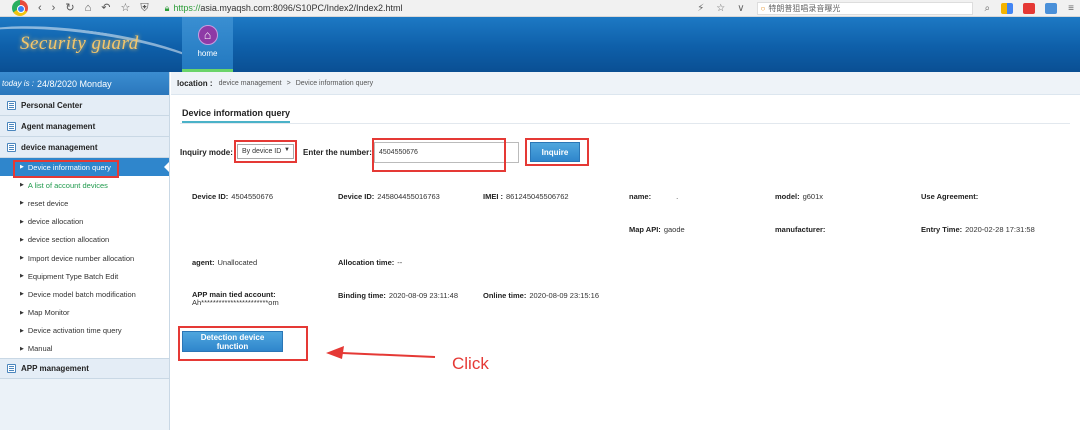 This screenshot has width=1080, height=430. I want to click on home-icon: ⌂, so click(88, 8).